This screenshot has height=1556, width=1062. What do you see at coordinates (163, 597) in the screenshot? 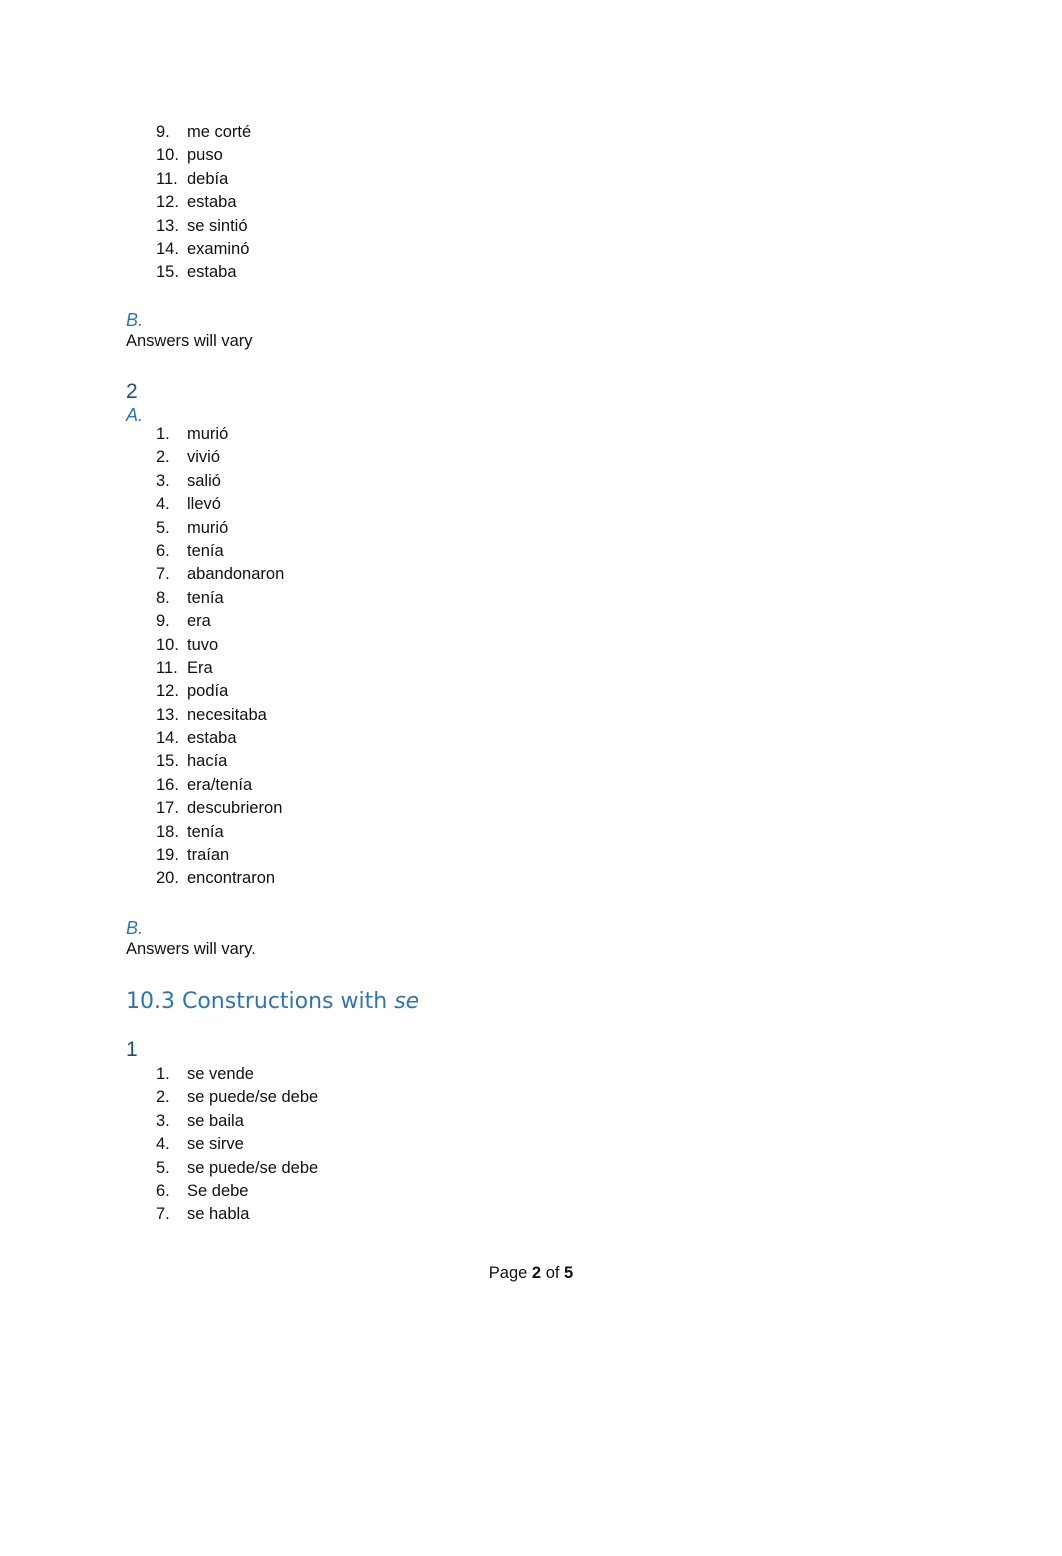
I see `list-item-number: 8.` at bounding box center [163, 597].